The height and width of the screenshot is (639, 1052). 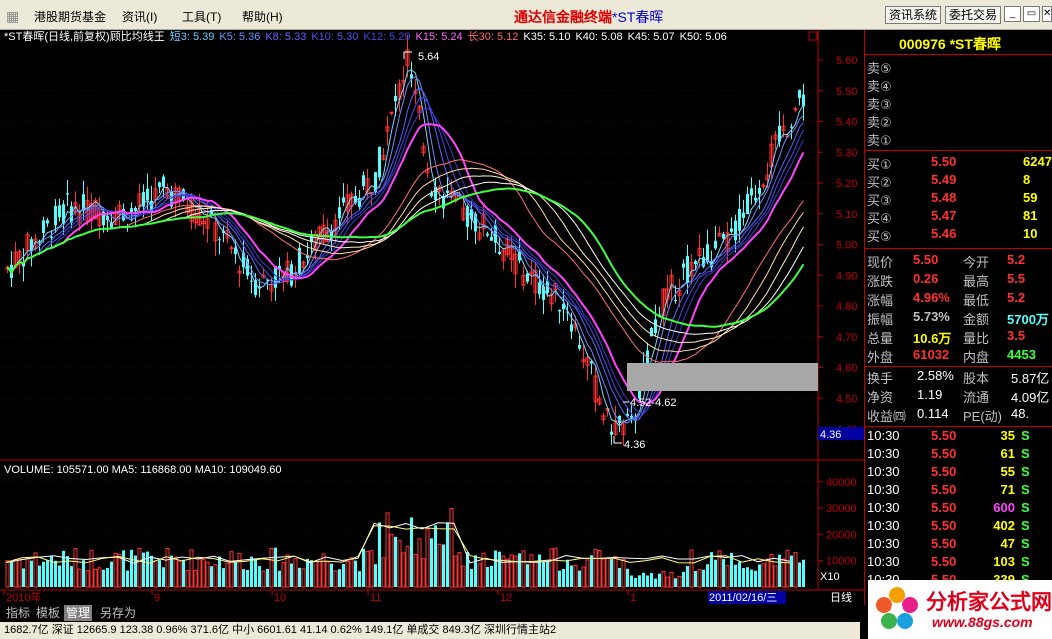 What do you see at coordinates (883, 507) in the screenshot?
I see `tick-time: 10:30` at bounding box center [883, 507].